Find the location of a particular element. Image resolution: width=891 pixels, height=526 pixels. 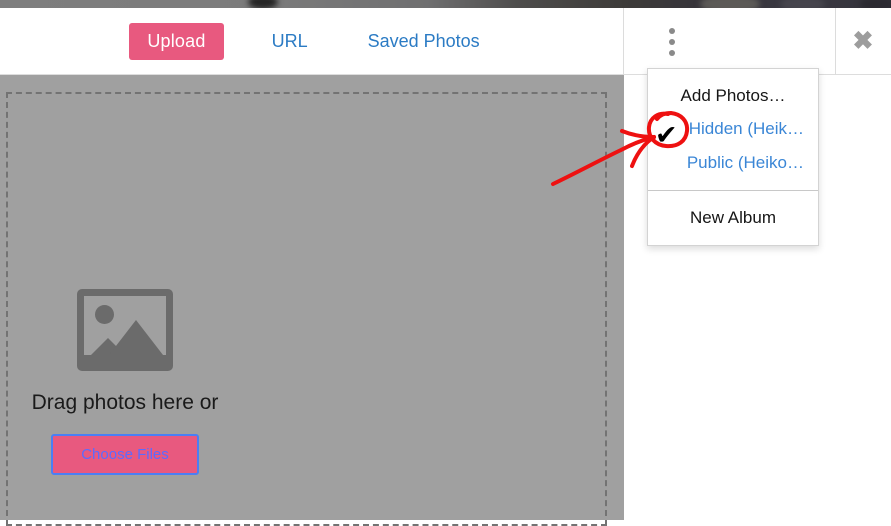

selected-album-checkmark-icon: ✔ is located at coordinates (666, 135).